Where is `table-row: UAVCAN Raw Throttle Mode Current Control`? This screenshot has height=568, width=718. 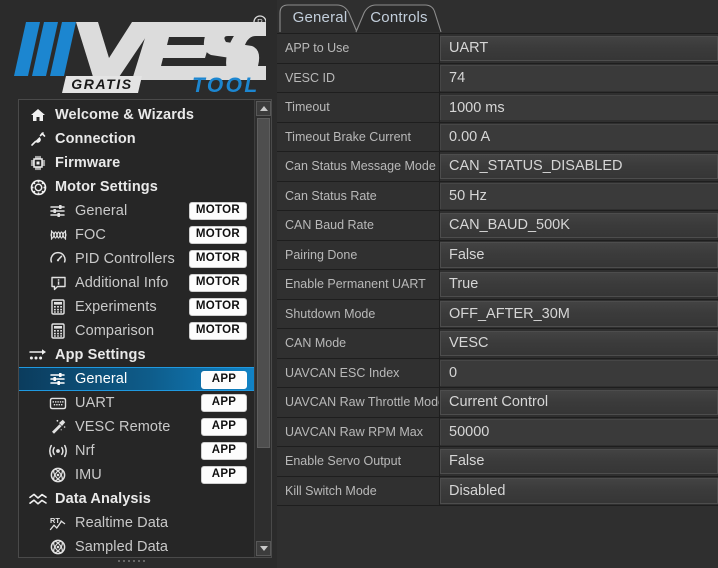 table-row: UAVCAN Raw Throttle Mode Current Control is located at coordinates (497, 403).